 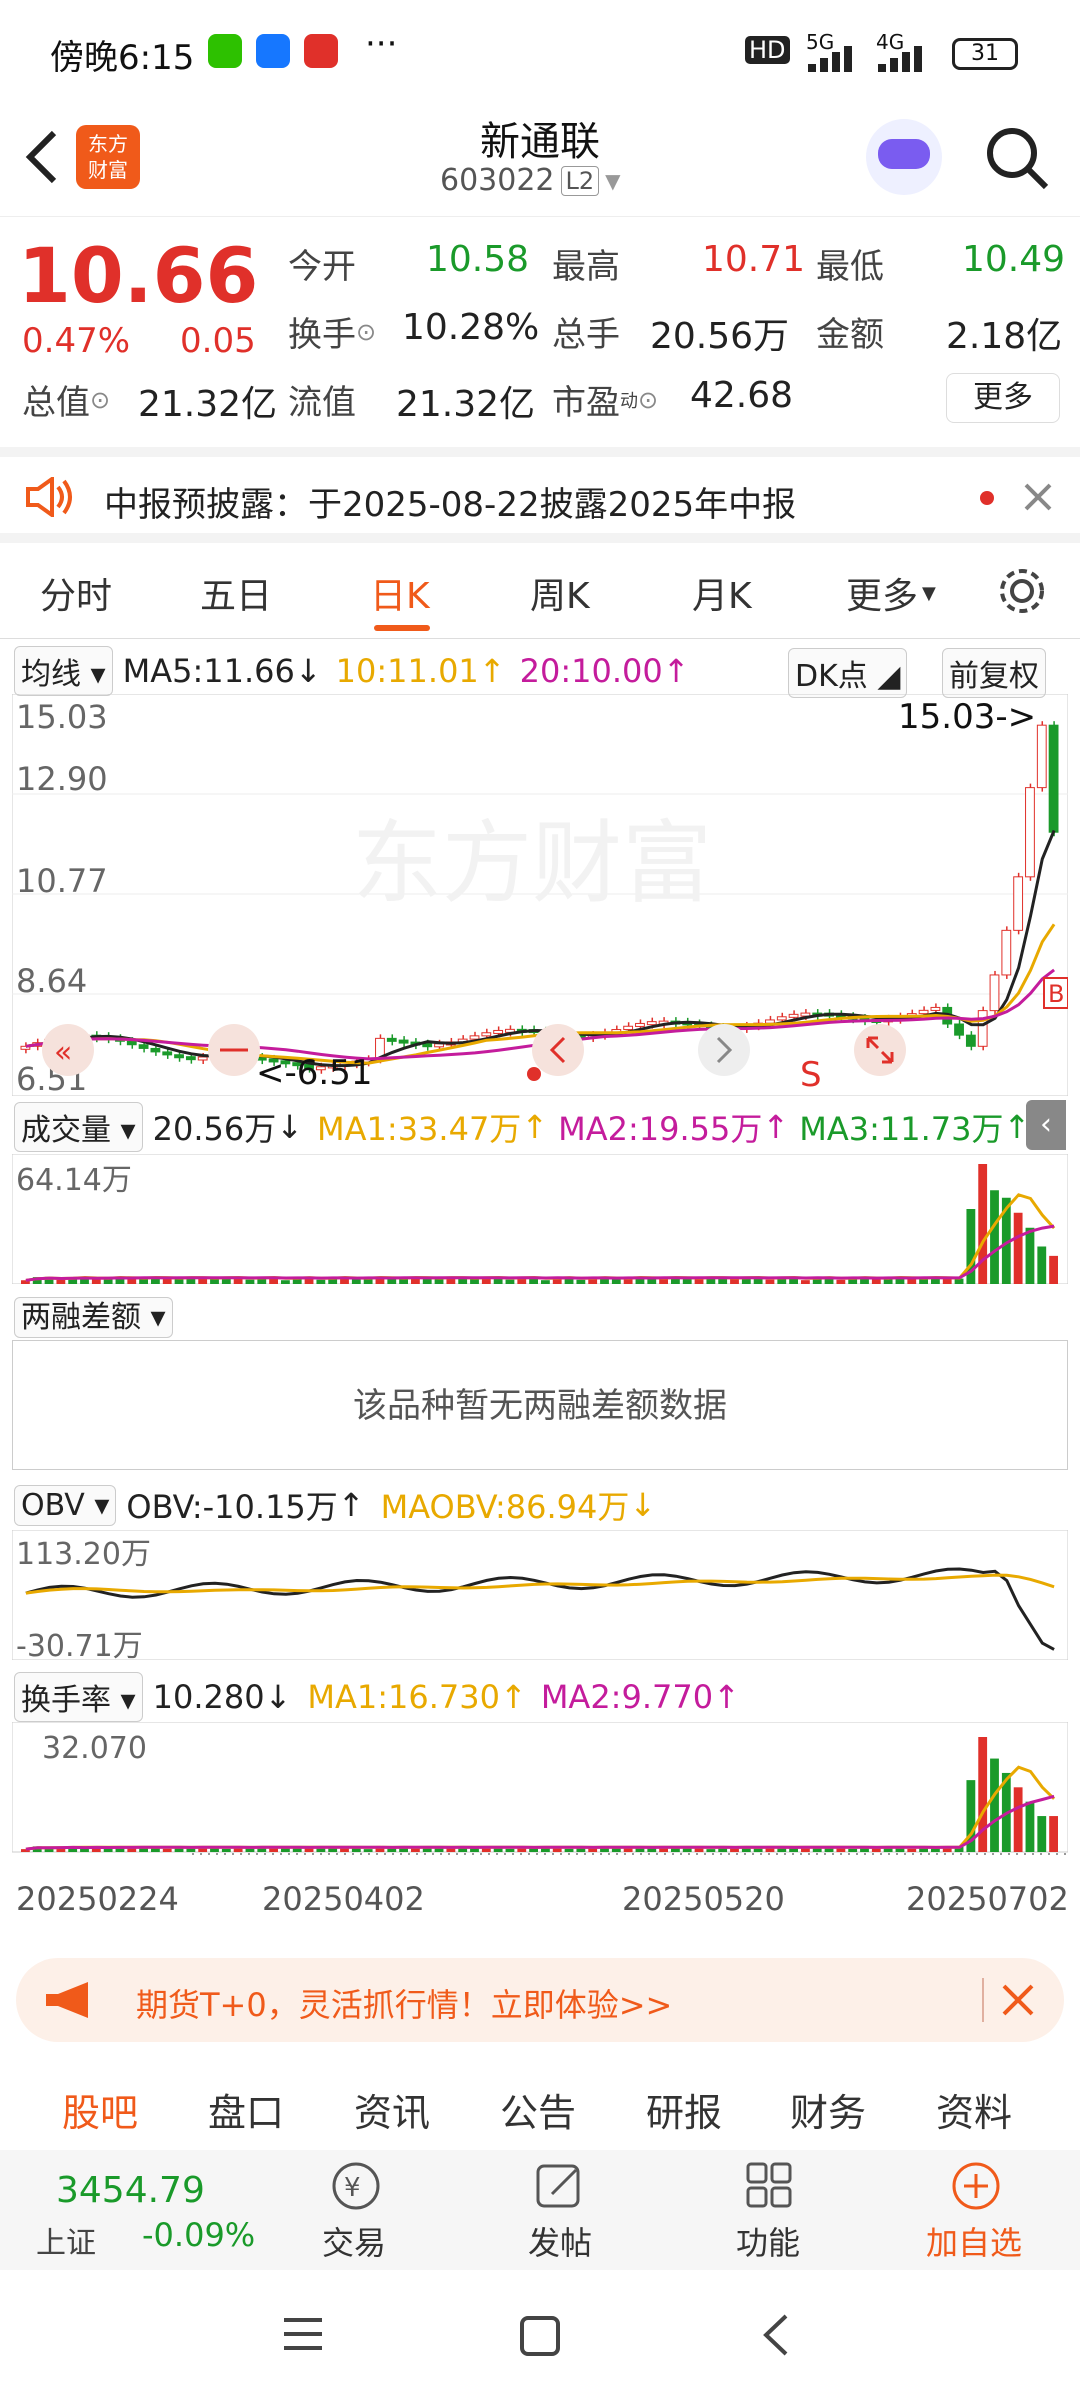 I want to click on turnover-chart: 32.070, so click(x=540, y=1790).